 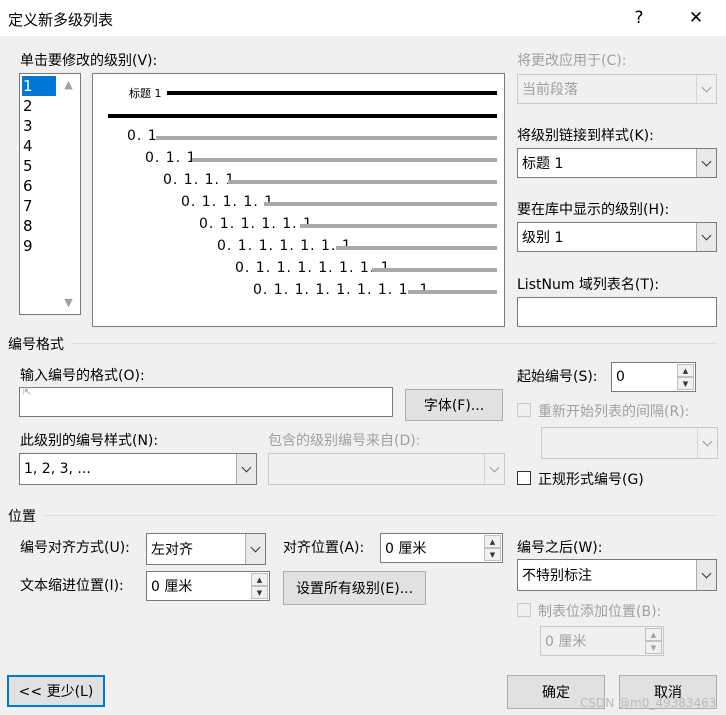 What do you see at coordinates (341, 290) in the screenshot?
I see `preview-row-8: 0. 1. 1. 1. 1. 1. 1. 1. 1` at bounding box center [341, 290].